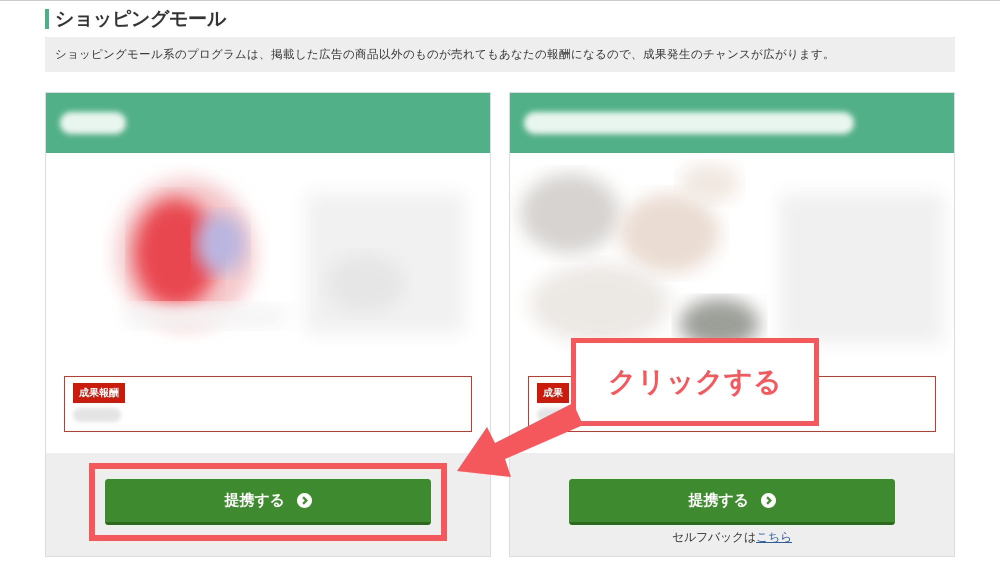  What do you see at coordinates (500, 54) in the screenshot?
I see `description-text: ショッピングモール系のプログラムは、掲載した広告の商品以外のものが売れてもあなたの報酬になるので、成果発生のチャンスが広がります。` at bounding box center [500, 54].